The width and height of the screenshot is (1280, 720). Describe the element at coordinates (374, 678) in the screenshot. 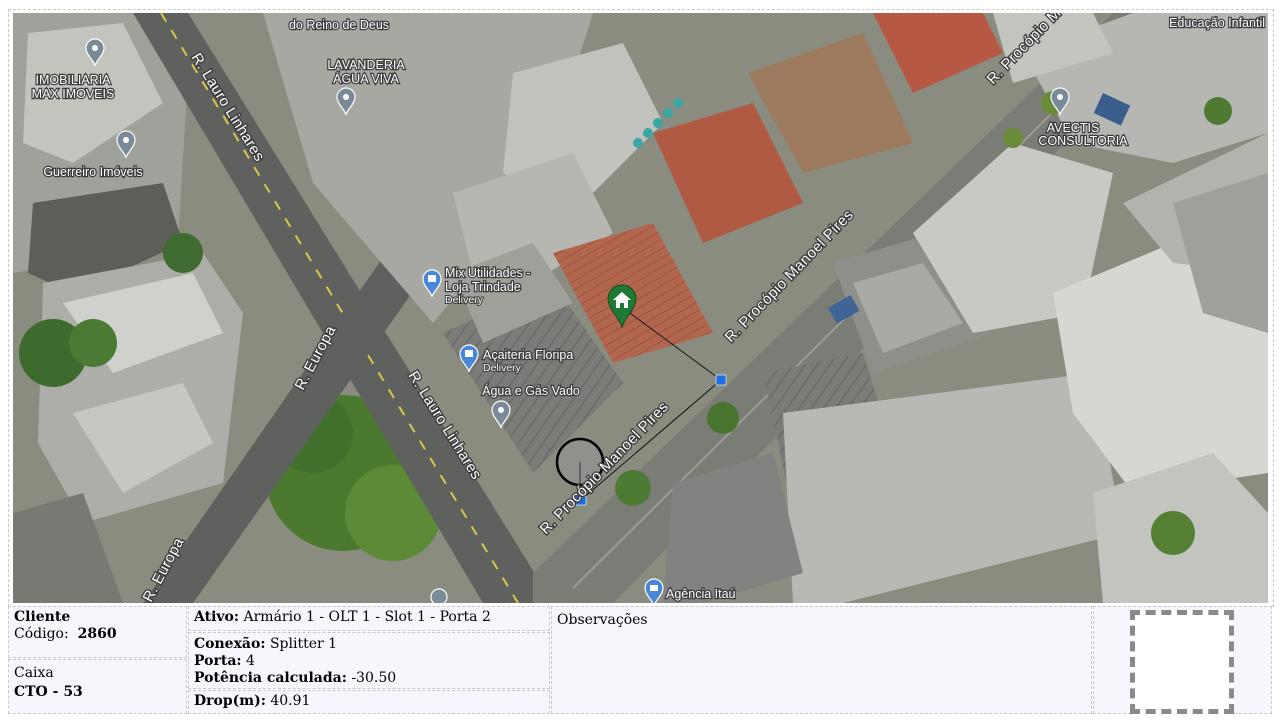

I see `power-value: -30.50` at that location.